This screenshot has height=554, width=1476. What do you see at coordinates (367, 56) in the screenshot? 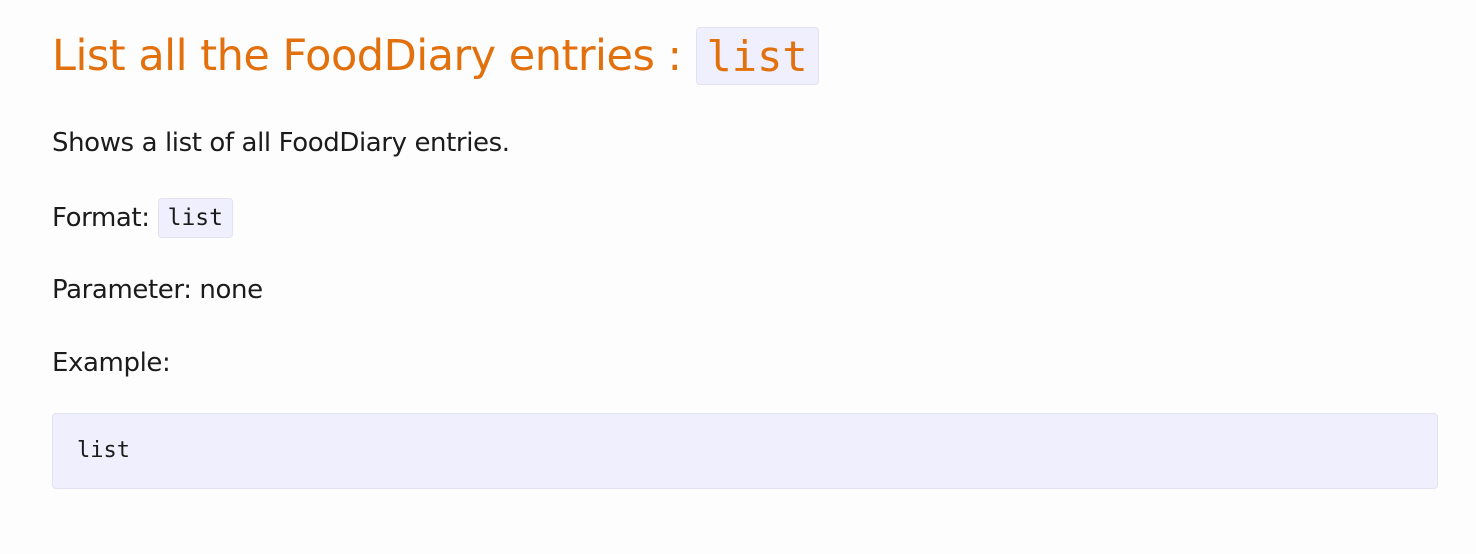
I see `section-heading-text: List all the FoodDiary entries :` at bounding box center [367, 56].